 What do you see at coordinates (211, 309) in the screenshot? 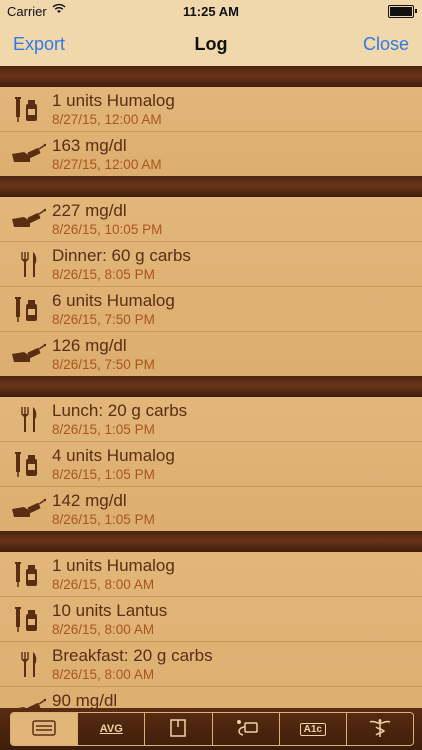
I see `log-entry-row: 6 units Humalog 8/26/15, 7:50 PM` at bounding box center [211, 309].